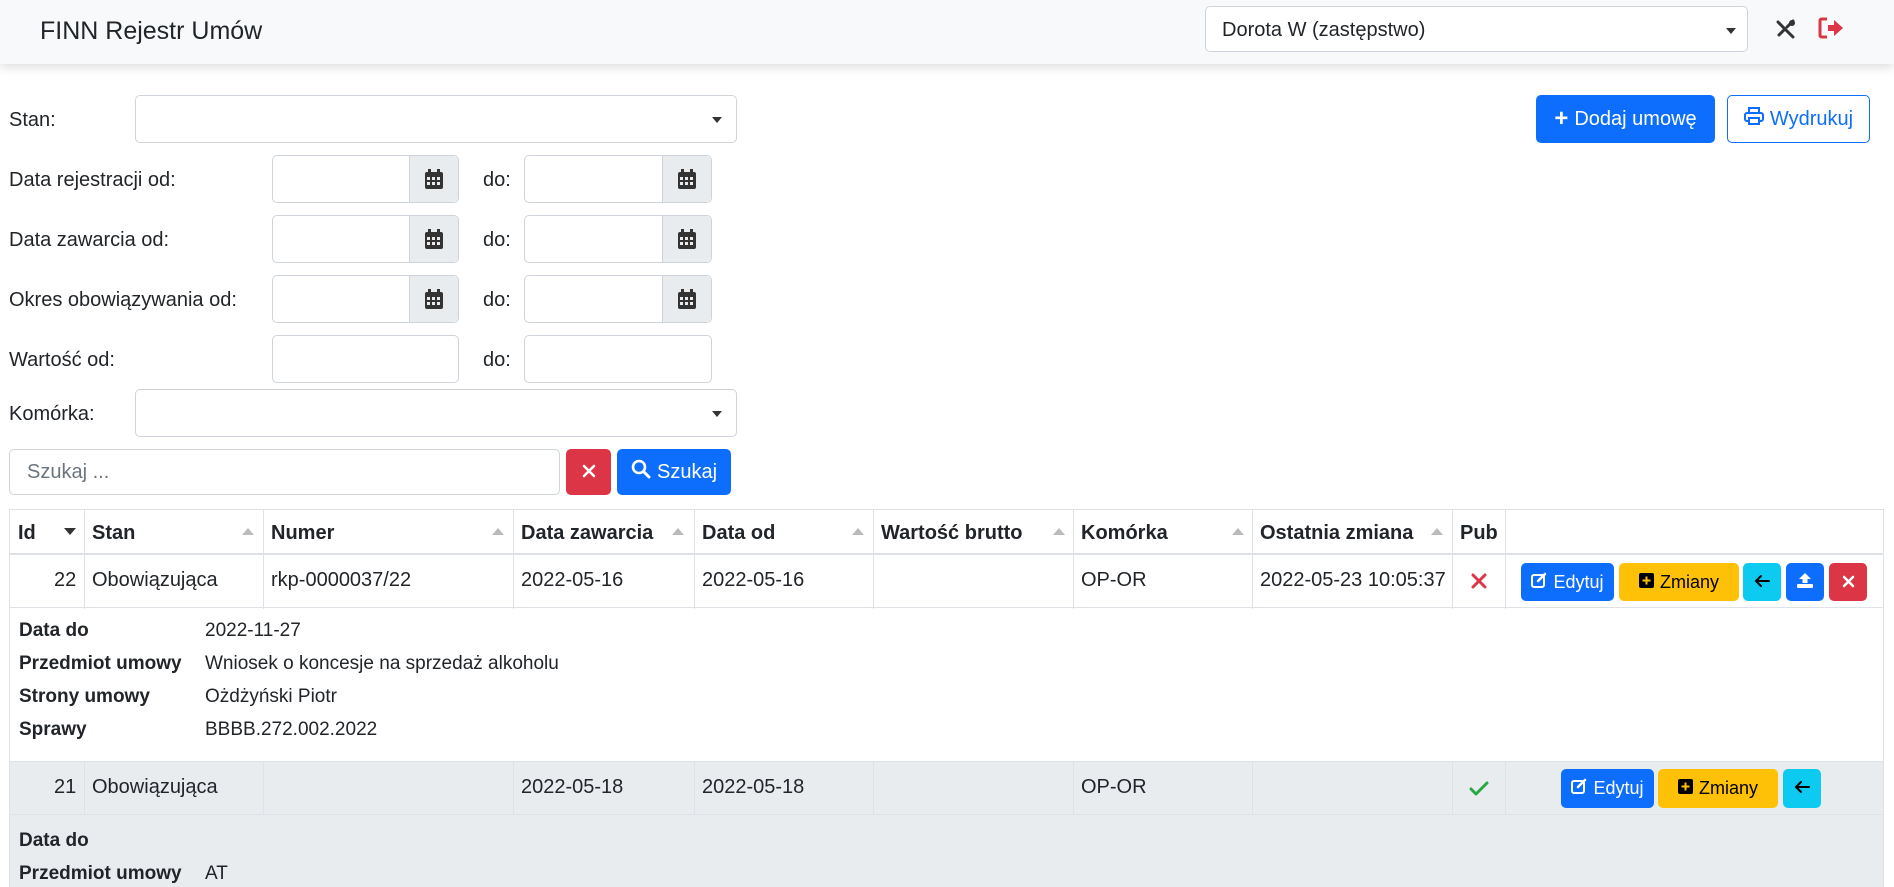 The height and width of the screenshot is (887, 1894). What do you see at coordinates (1786, 32) in the screenshot?
I see `tools-icon` at bounding box center [1786, 32].